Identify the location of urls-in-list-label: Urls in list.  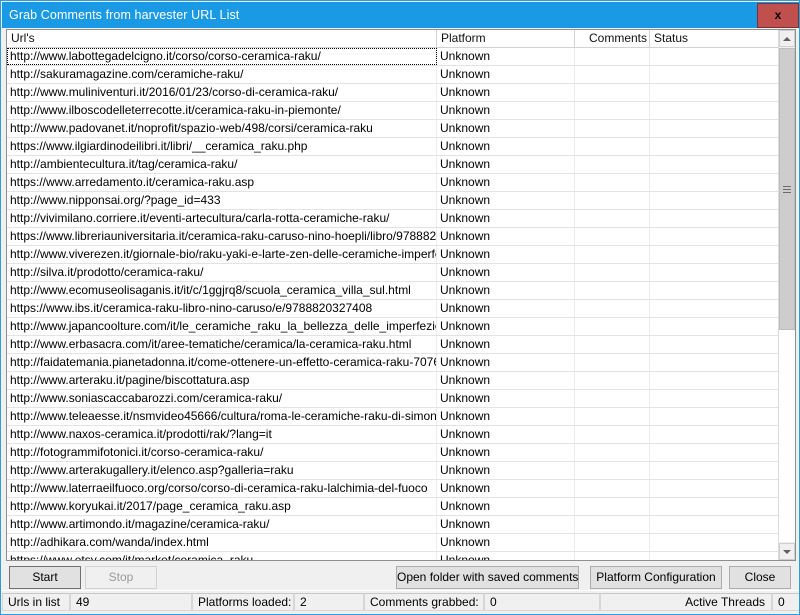
(36, 602).